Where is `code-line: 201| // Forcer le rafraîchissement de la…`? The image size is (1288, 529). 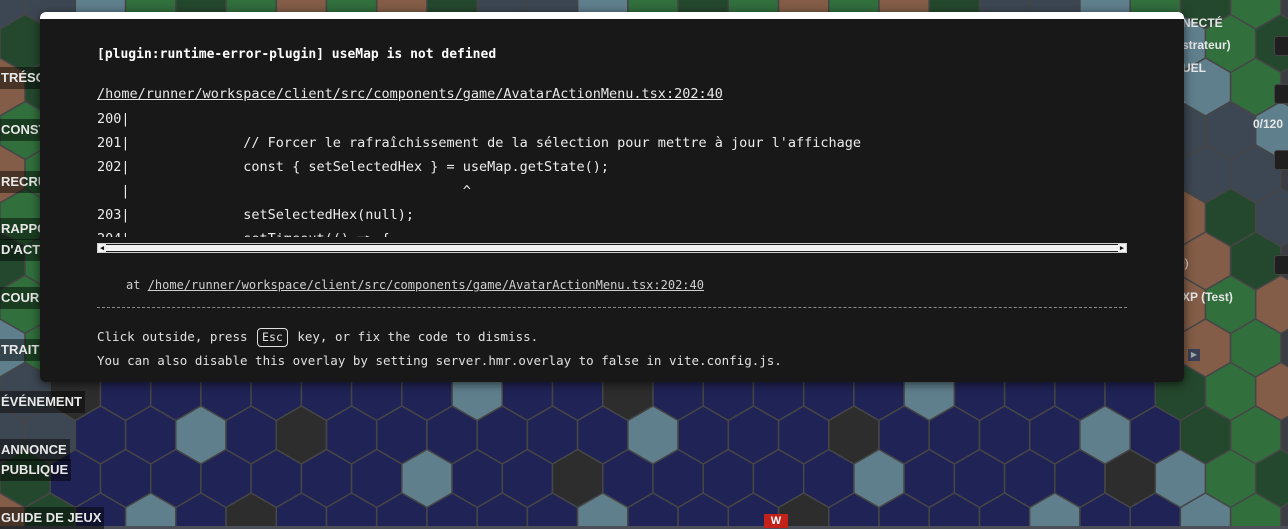 code-line: 201| // Forcer le rafraîchissement de la… is located at coordinates (479, 143).